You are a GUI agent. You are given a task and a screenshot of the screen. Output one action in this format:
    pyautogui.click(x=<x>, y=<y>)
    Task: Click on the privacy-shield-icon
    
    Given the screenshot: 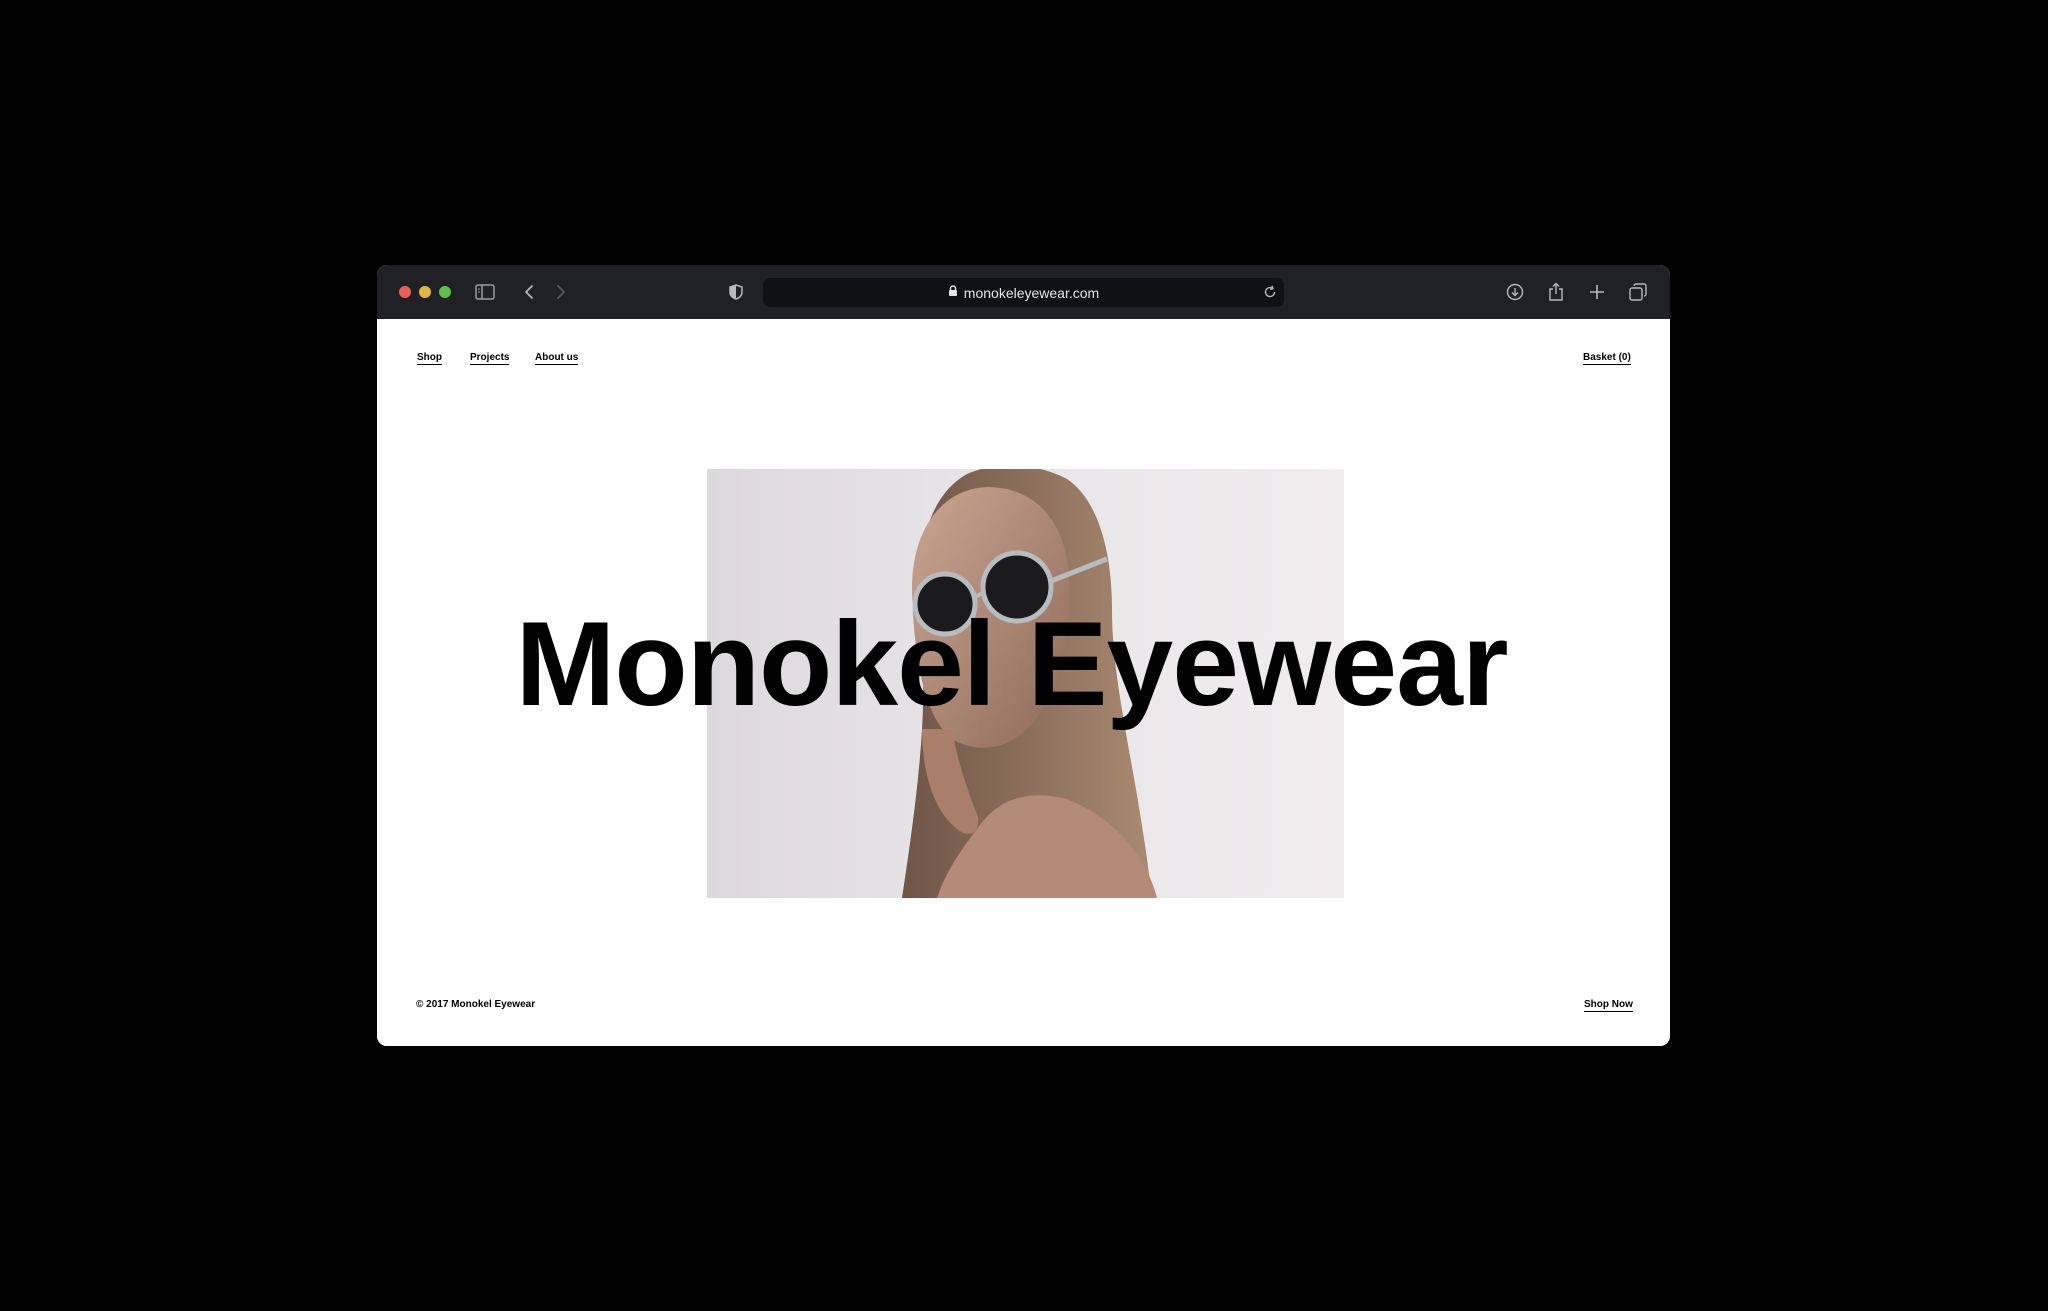 What is the action you would take?
    pyautogui.click(x=736, y=292)
    